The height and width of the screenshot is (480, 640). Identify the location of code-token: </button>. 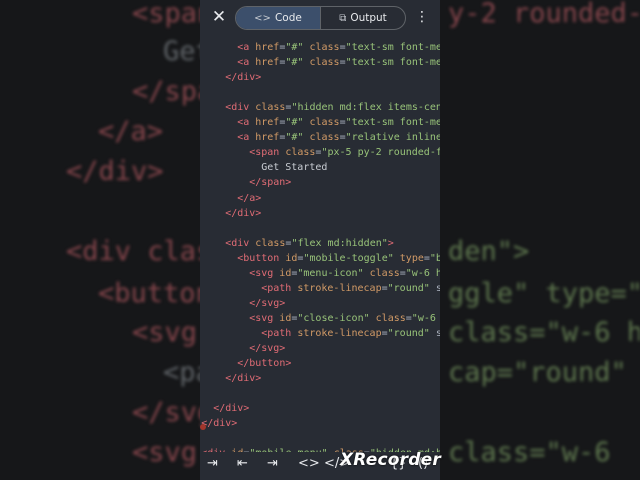
(264, 364).